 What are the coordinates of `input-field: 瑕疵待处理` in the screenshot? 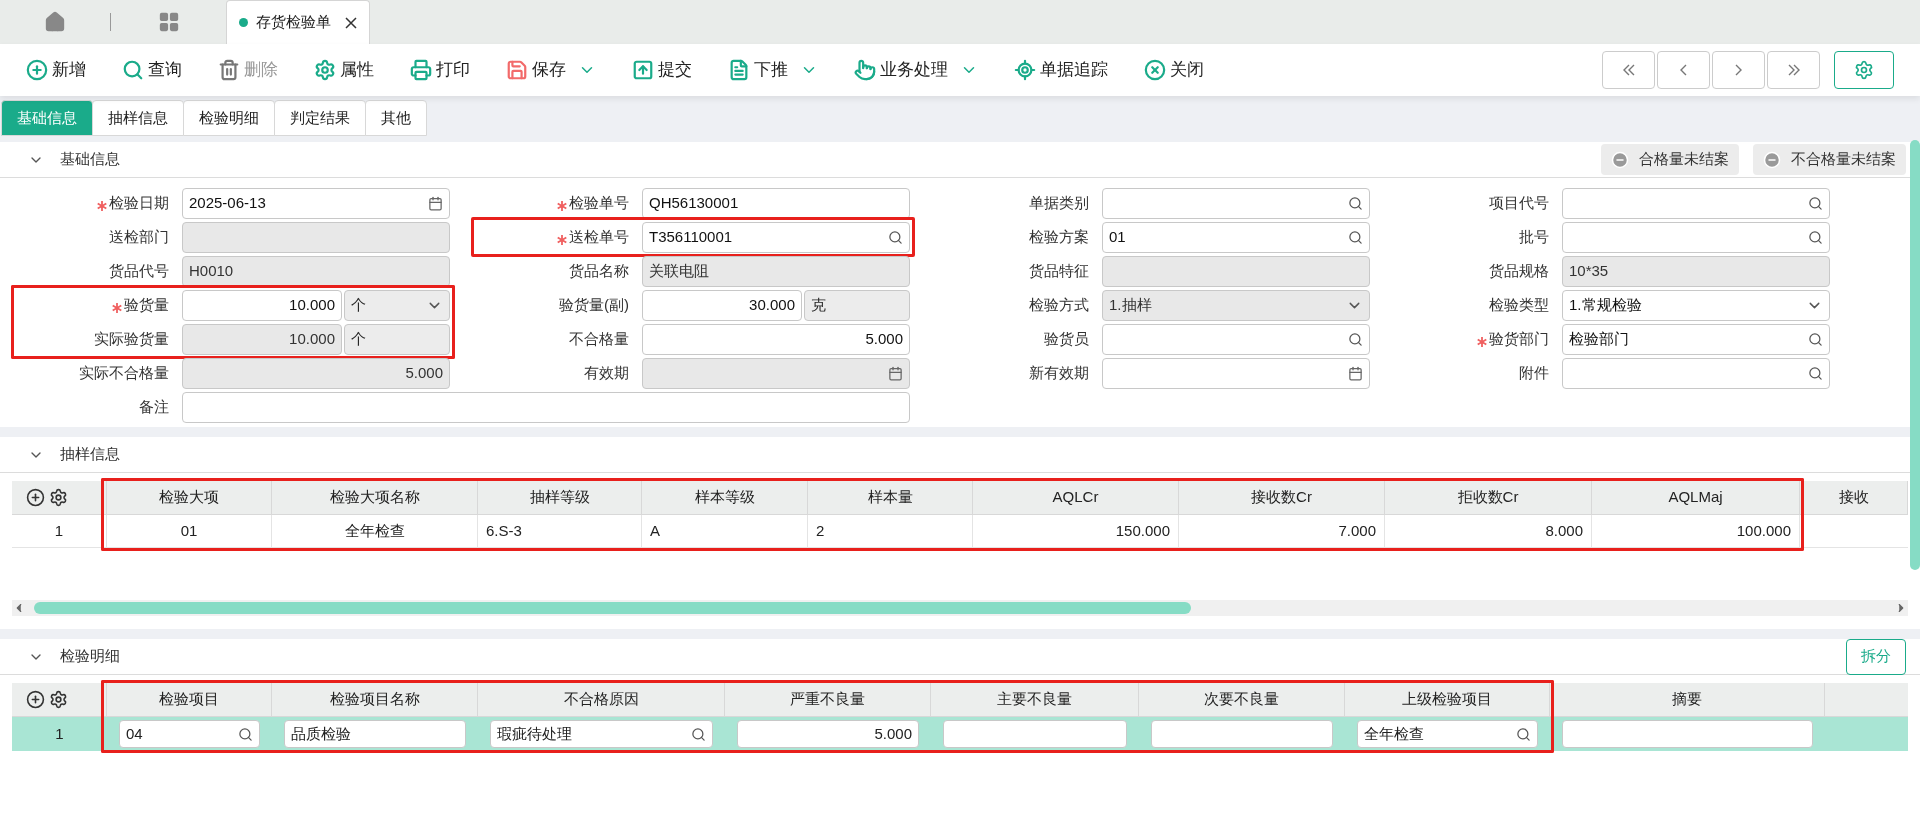 It's located at (601, 734).